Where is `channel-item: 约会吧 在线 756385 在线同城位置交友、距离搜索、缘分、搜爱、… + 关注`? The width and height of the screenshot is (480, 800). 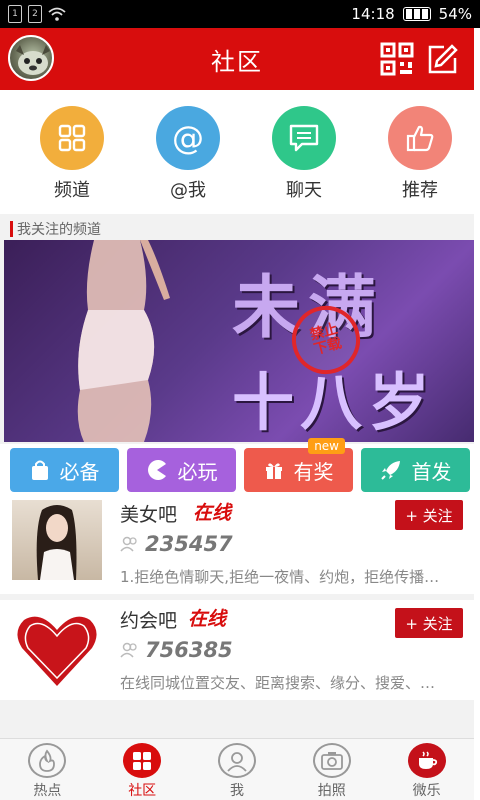 channel-item: 约会吧 在线 756385 在线同城位置交友、距离搜索、缘分、搜爱、… + 关注 is located at coordinates (237, 650).